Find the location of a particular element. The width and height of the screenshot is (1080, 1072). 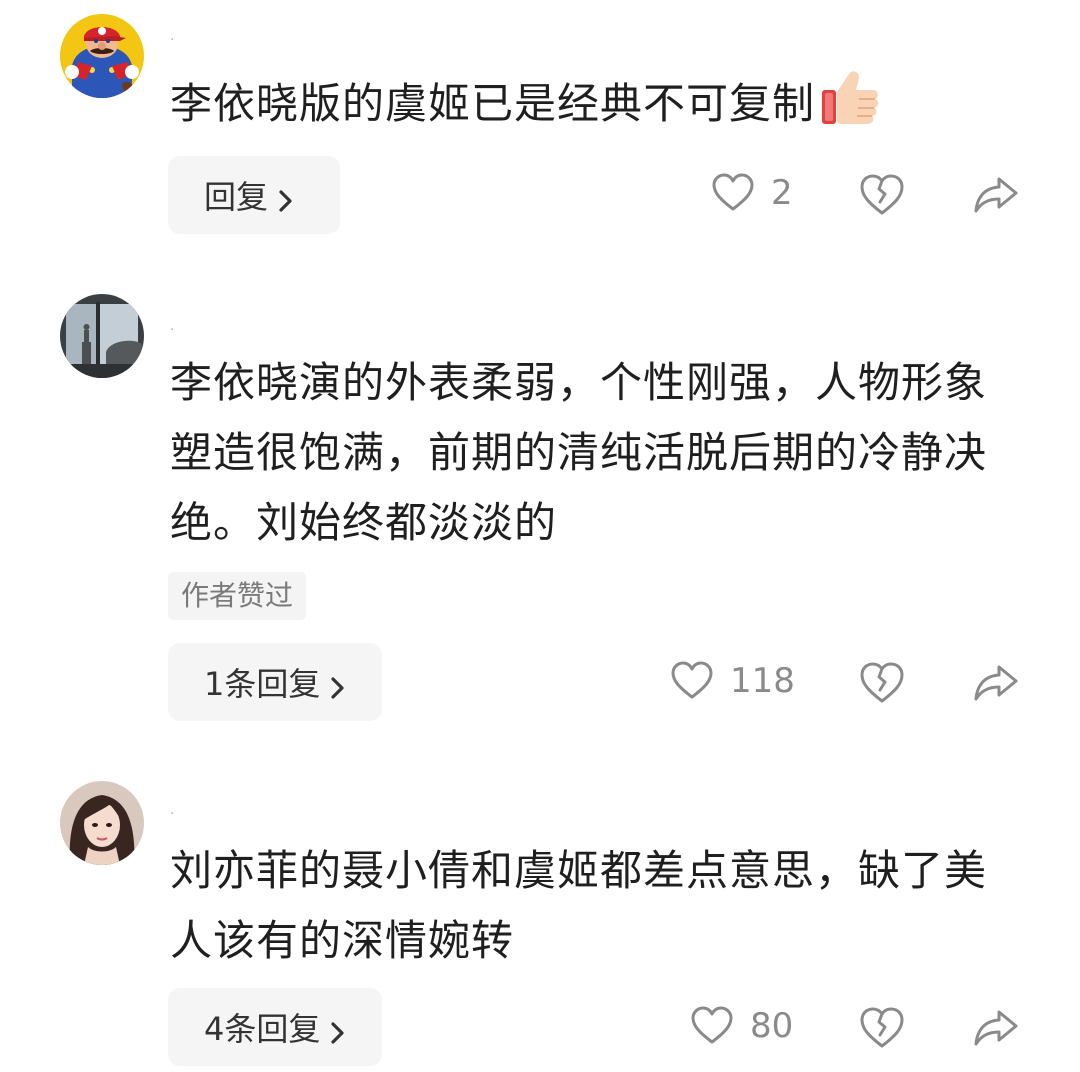

comment-text: 刘亦菲的聂小倩和虞姬都差点意思，缺了美人该有的深情婉转 is located at coordinates (579, 905).